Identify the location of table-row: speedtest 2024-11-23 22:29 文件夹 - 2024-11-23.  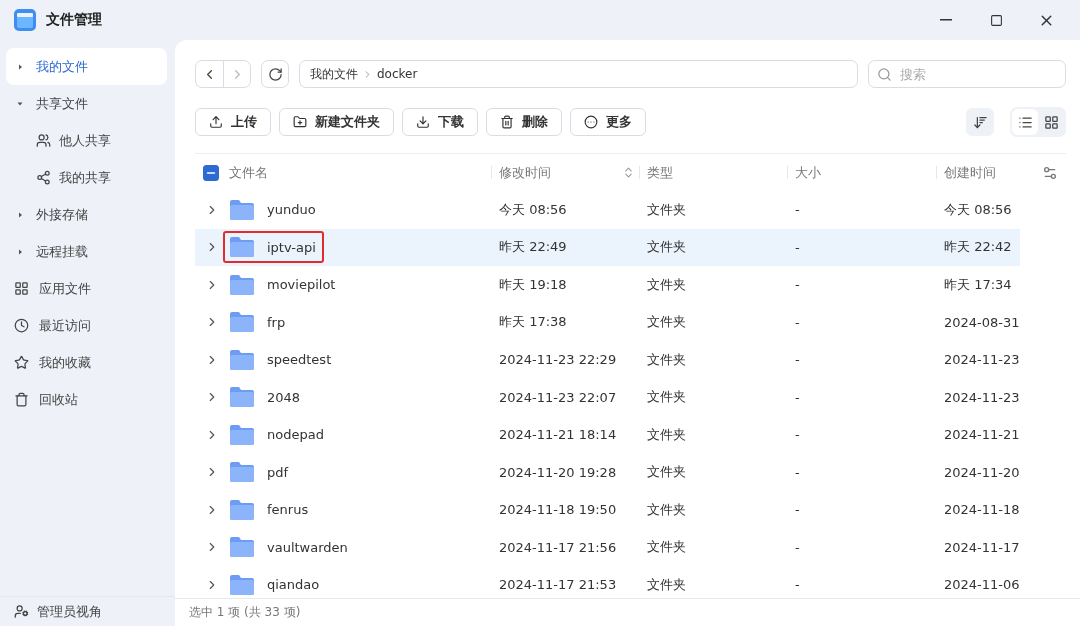
(607, 360).